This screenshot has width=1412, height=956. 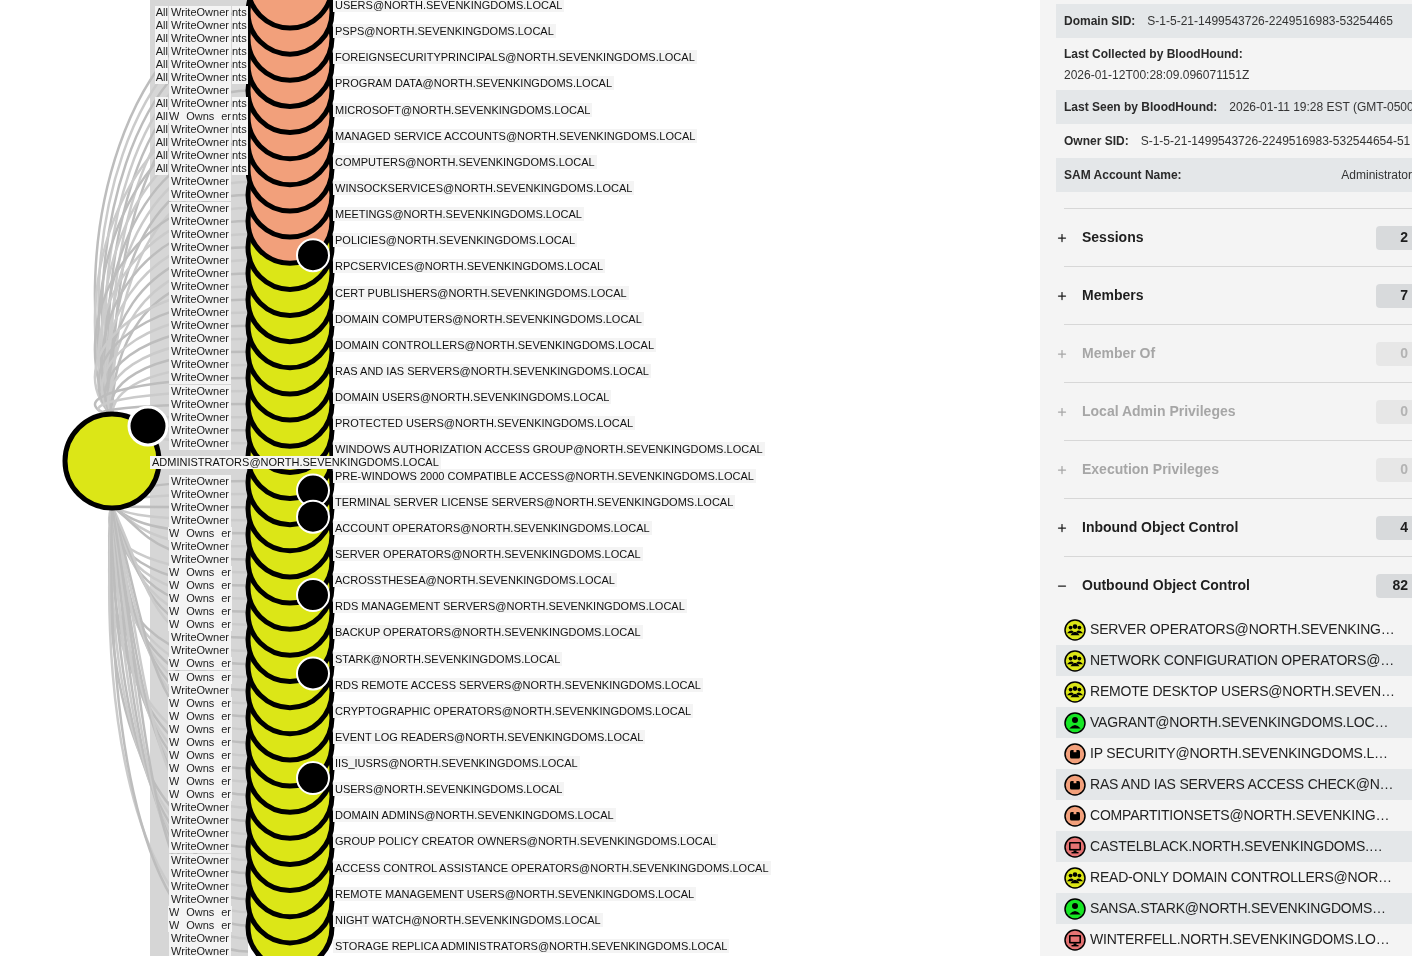 I want to click on node-label: STORAGE REPLICA ADMINISTRATORS@NORTH.SEVENKINGDOMS.LOCAL, so click(x=531, y=946).